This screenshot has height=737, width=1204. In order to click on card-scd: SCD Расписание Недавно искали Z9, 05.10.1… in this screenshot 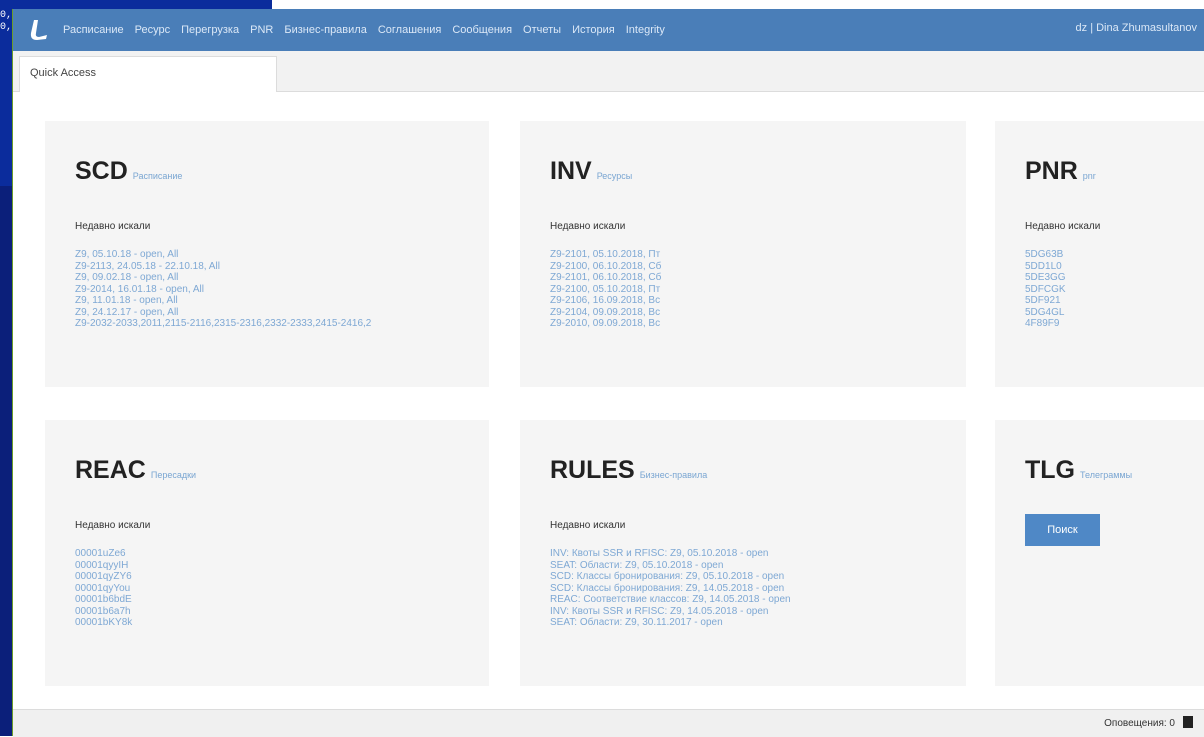, I will do `click(267, 254)`.